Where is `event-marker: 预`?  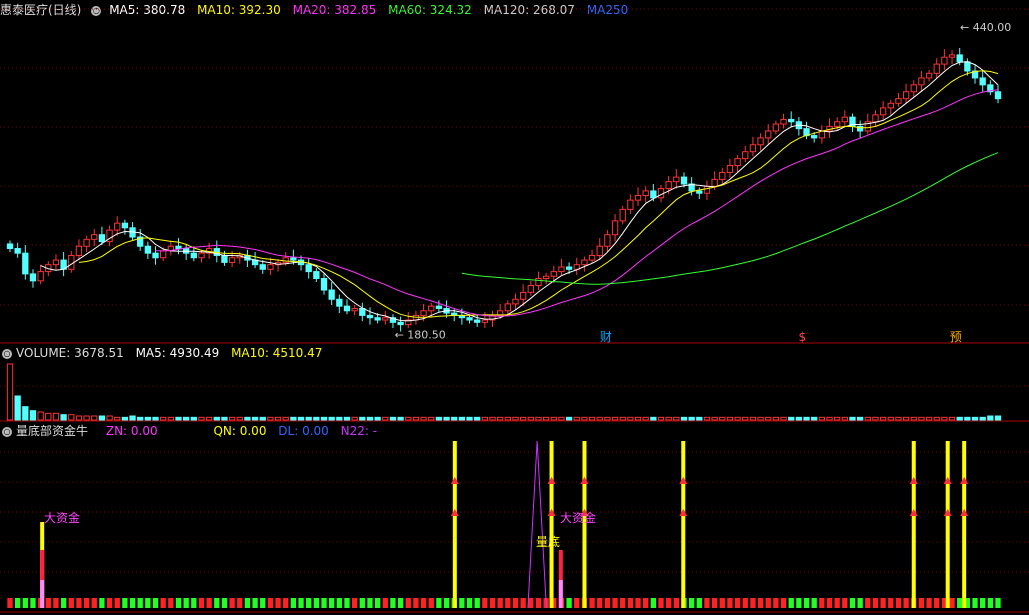
event-marker: 预 is located at coordinates (956, 337).